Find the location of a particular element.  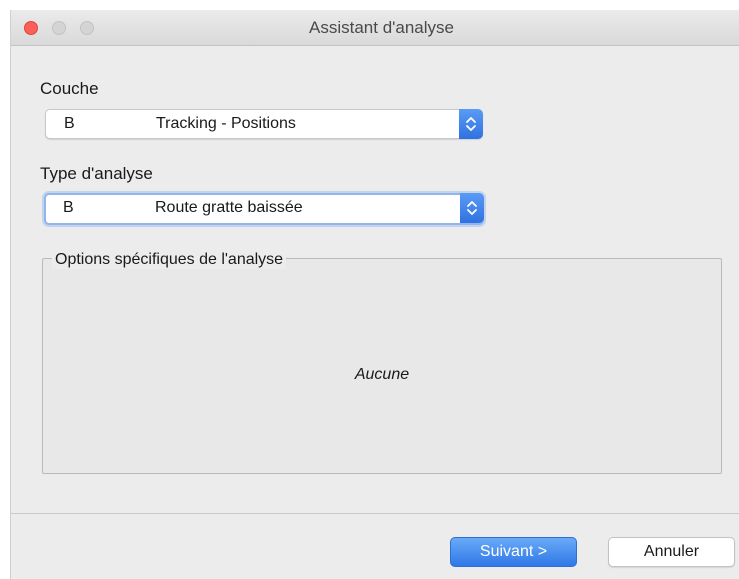

analysis-options-empty-text: Aucune is located at coordinates (382, 374).